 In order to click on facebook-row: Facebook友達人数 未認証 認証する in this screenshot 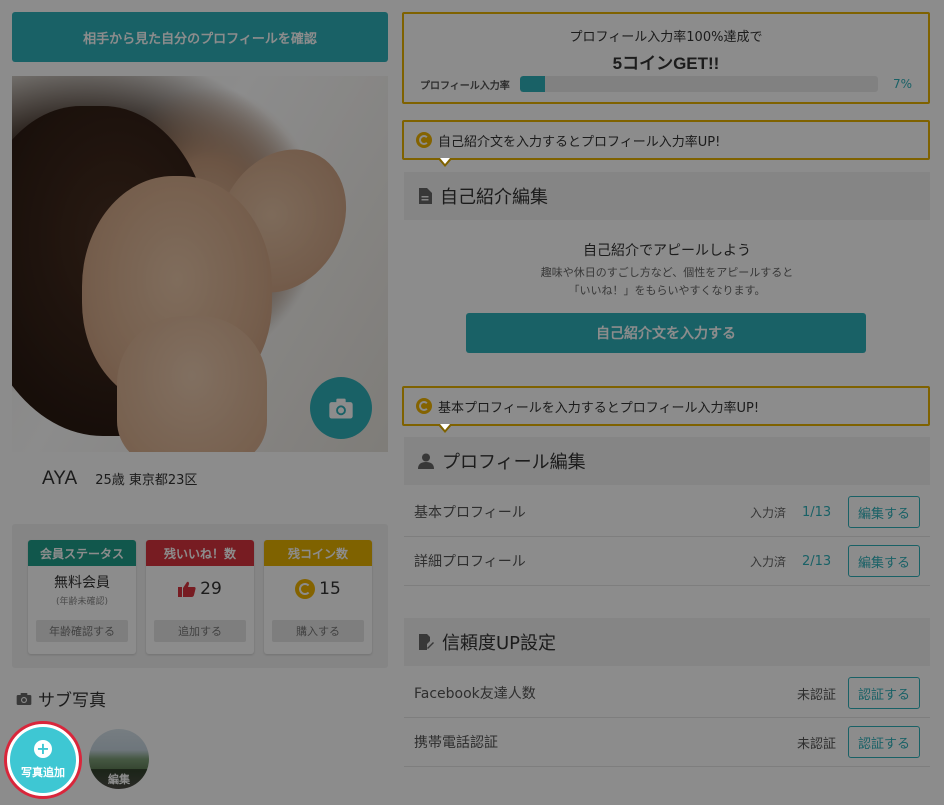, I will do `click(667, 693)`.